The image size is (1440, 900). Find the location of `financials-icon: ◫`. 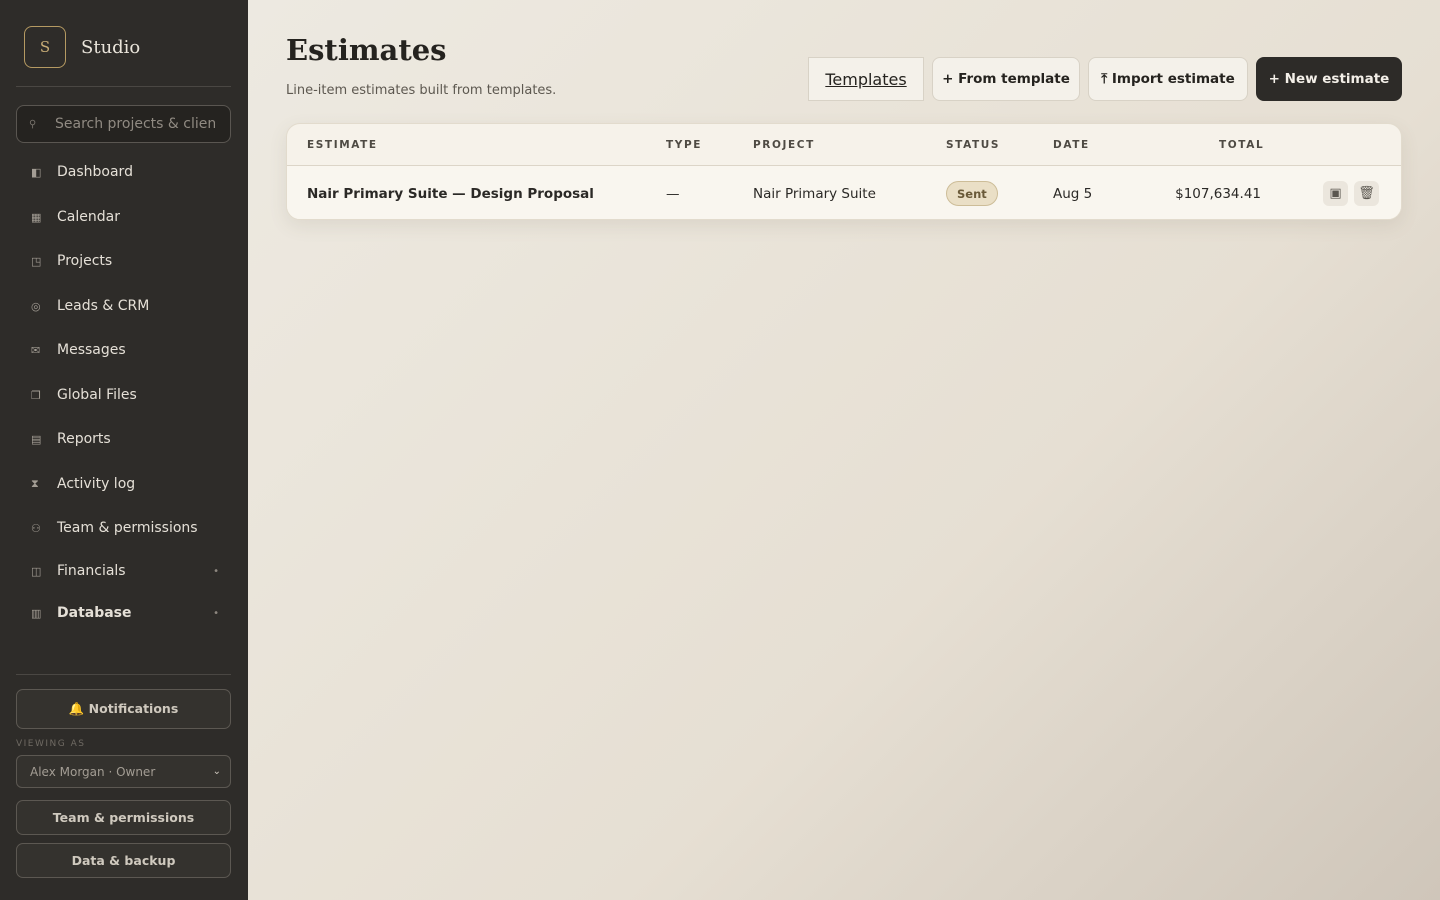

financials-icon: ◫ is located at coordinates (36, 571).